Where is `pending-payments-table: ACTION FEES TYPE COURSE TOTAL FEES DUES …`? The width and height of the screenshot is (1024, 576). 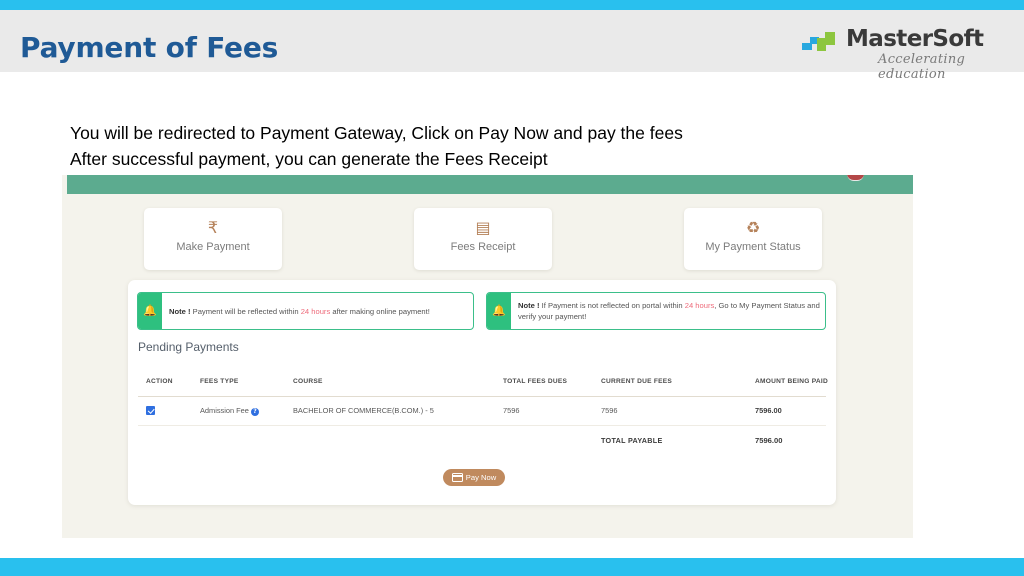 pending-payments-table: ACTION FEES TYPE COURSE TOTAL FEES DUES … is located at coordinates (483, 397).